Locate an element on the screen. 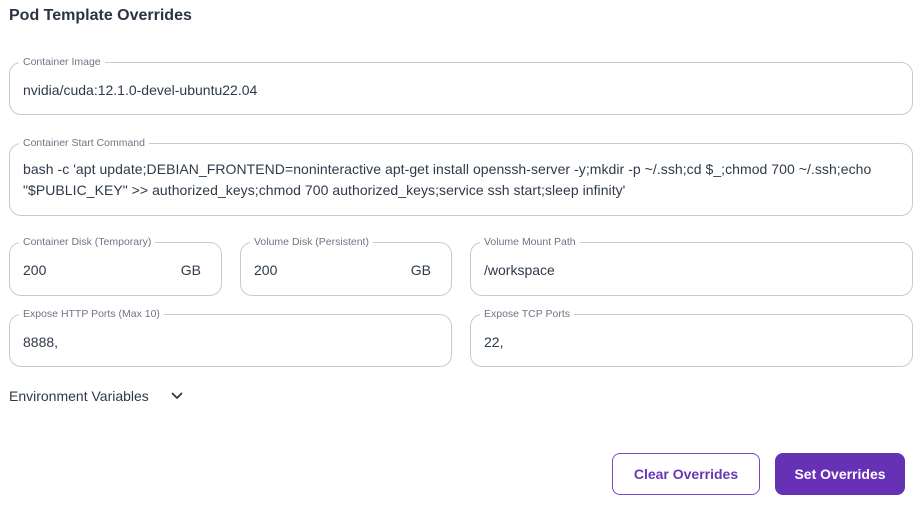  tcp-ports-field: Expose TCP Ports 22, is located at coordinates (691, 337).